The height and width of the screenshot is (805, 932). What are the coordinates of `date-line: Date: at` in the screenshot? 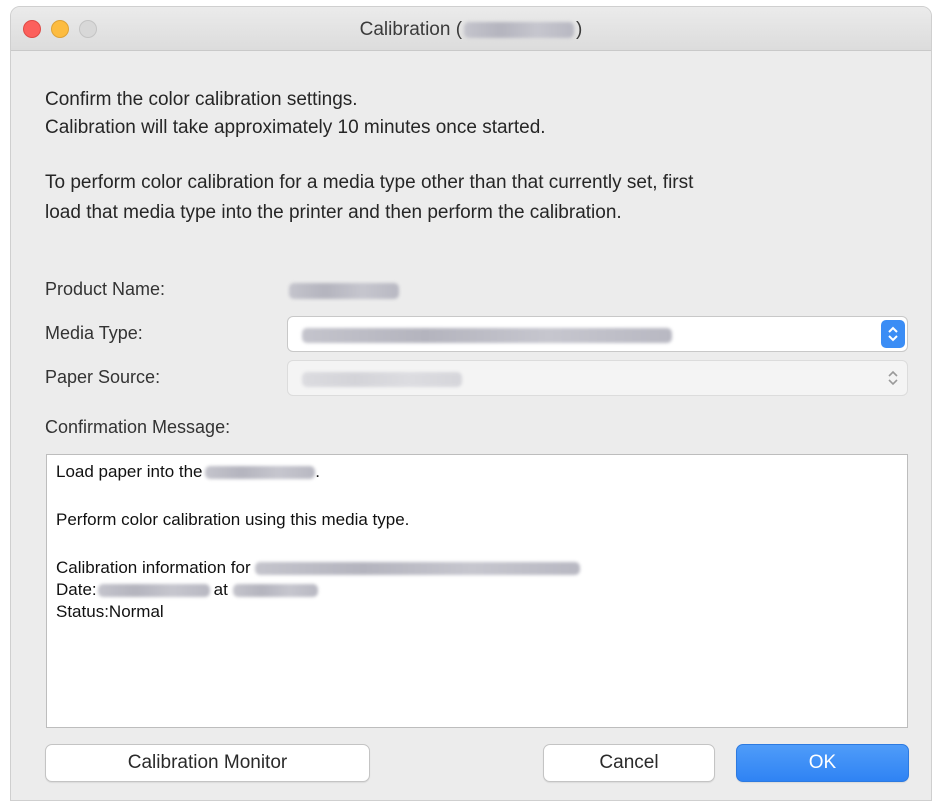 It's located at (477, 590).